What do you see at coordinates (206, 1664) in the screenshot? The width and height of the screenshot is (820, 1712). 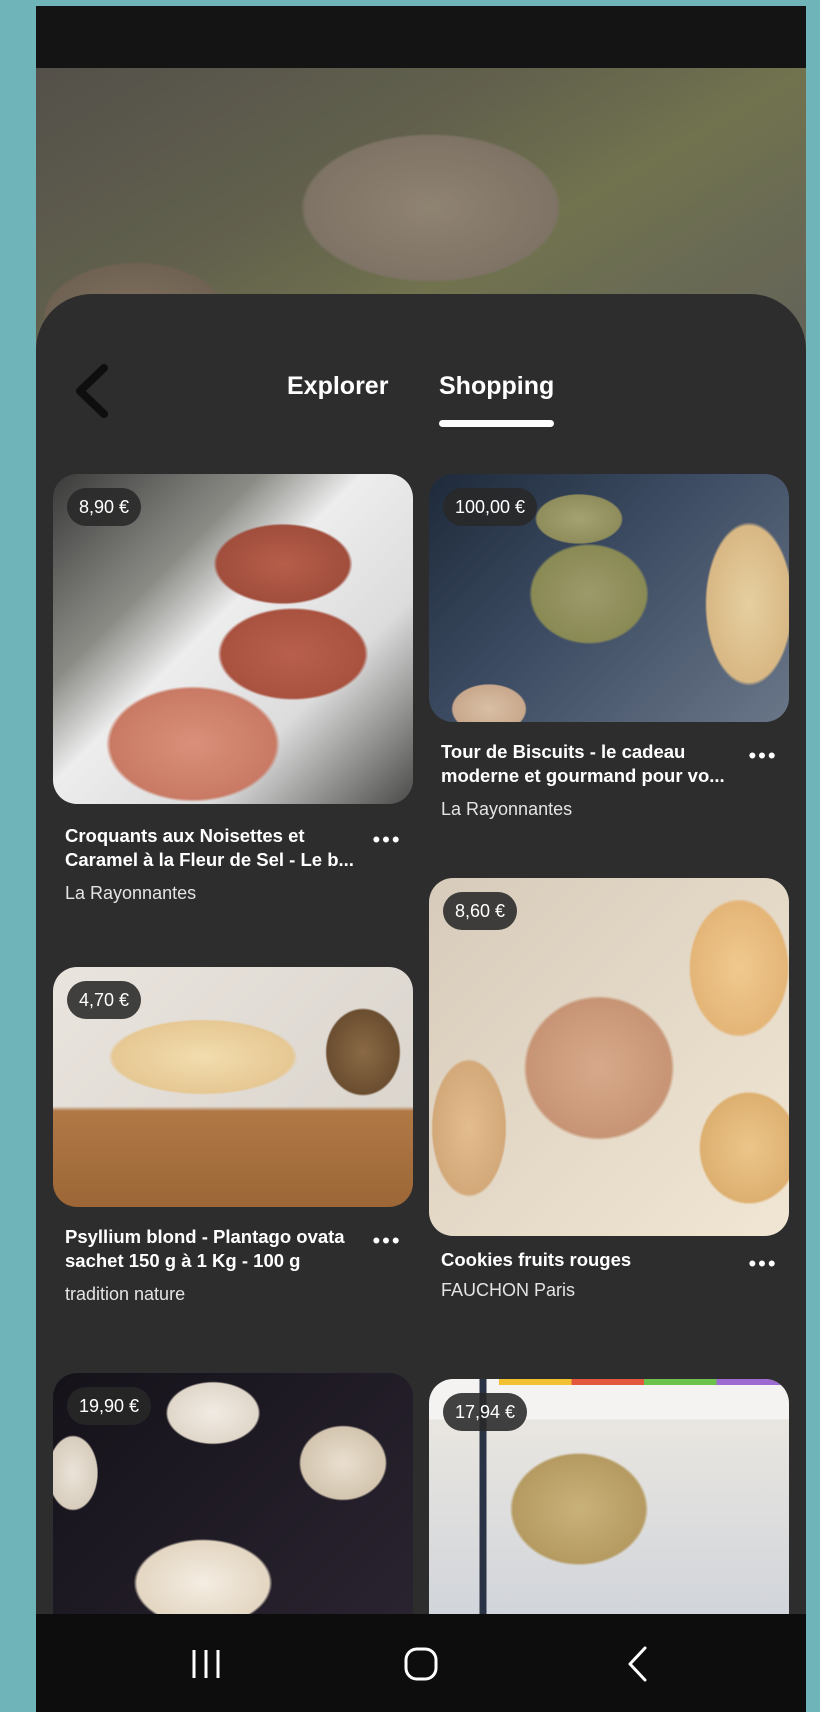 I see `recent-apps-icon` at bounding box center [206, 1664].